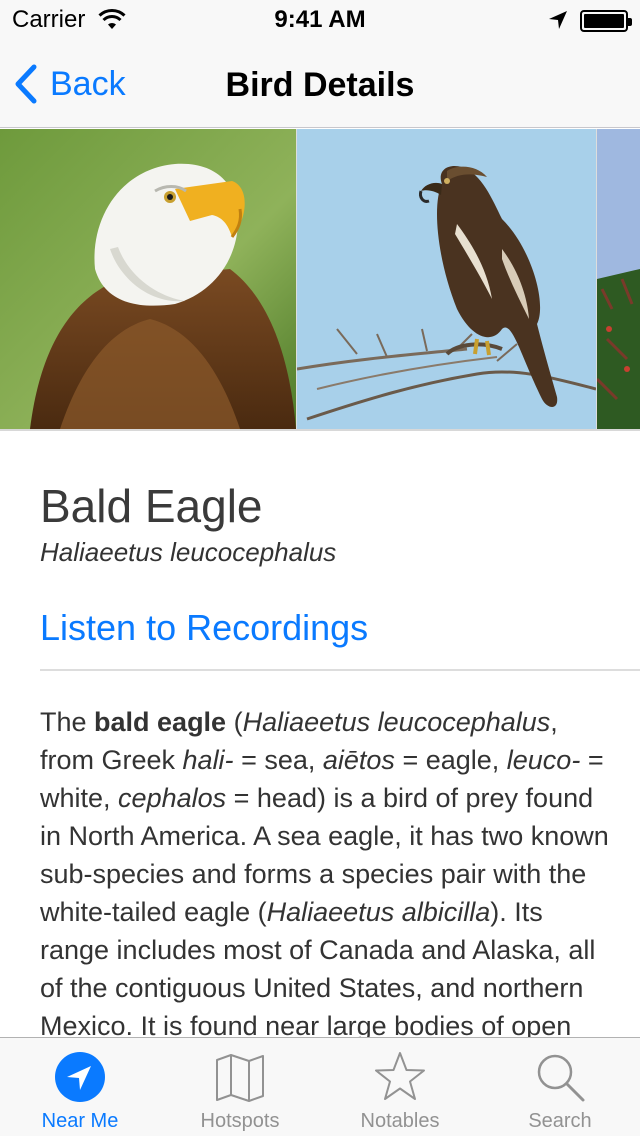  I want to click on tab-bar: Near Me Hotspots Notables Search, so click(320, 1086).